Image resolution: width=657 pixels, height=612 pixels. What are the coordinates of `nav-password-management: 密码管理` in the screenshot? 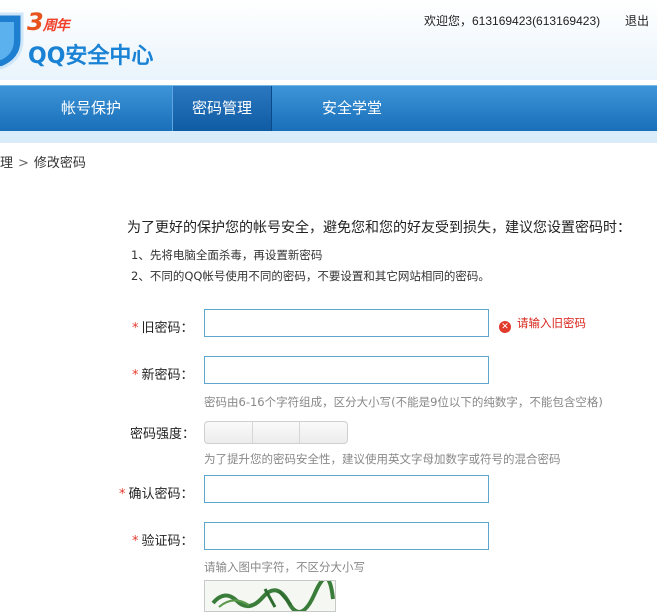 It's located at (222, 108).